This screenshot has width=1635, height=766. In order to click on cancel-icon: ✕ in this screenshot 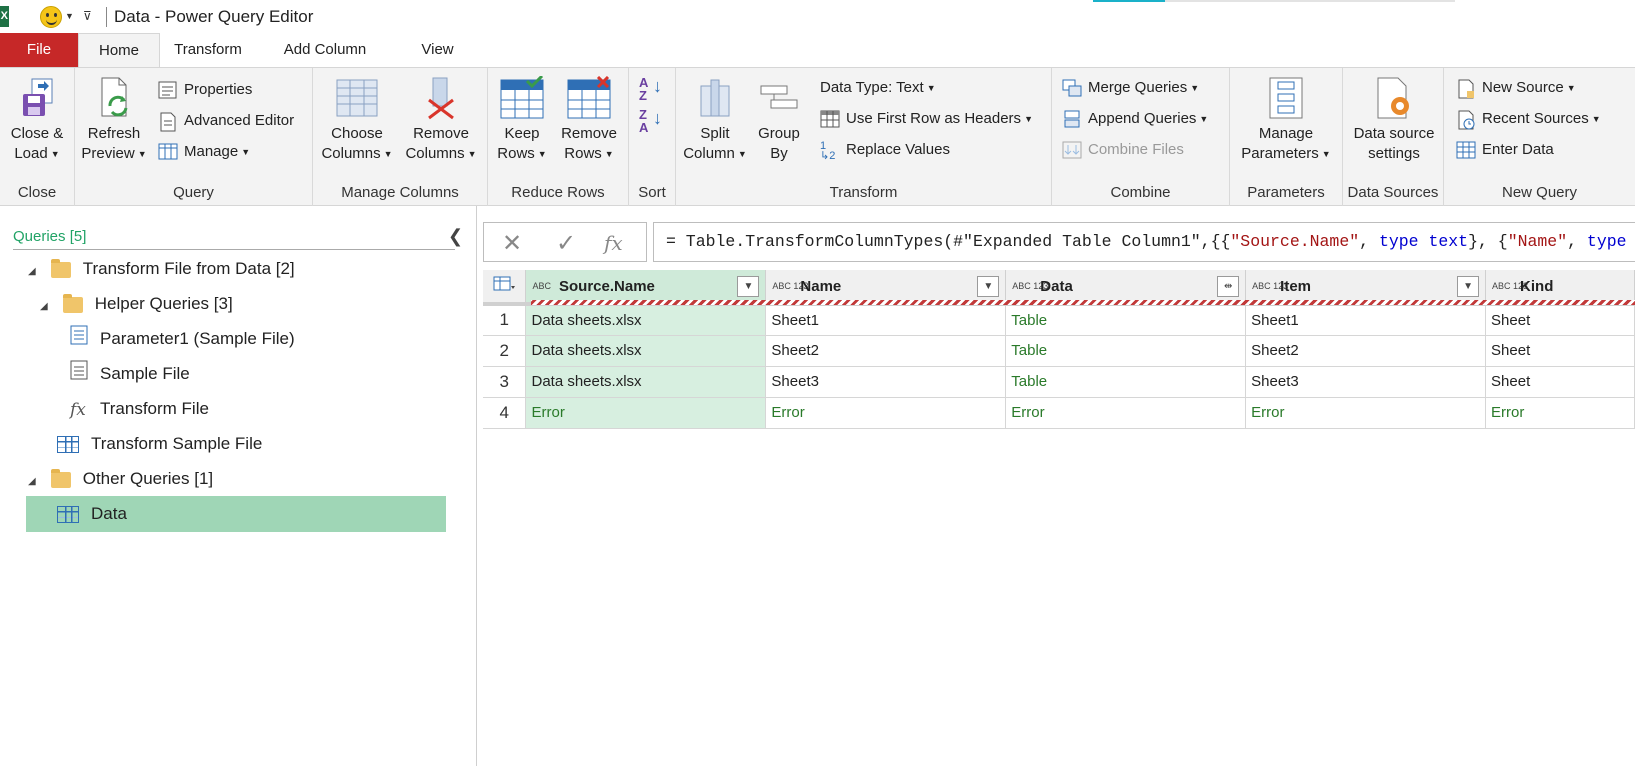, I will do `click(512, 243)`.